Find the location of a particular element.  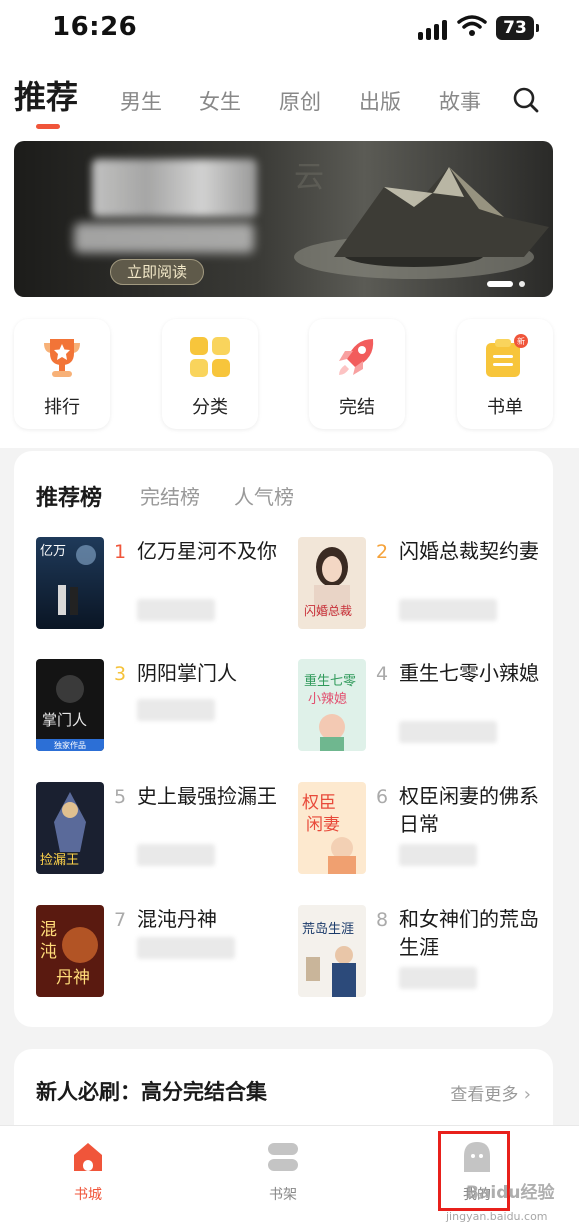

search-icon is located at coordinates (526, 100).